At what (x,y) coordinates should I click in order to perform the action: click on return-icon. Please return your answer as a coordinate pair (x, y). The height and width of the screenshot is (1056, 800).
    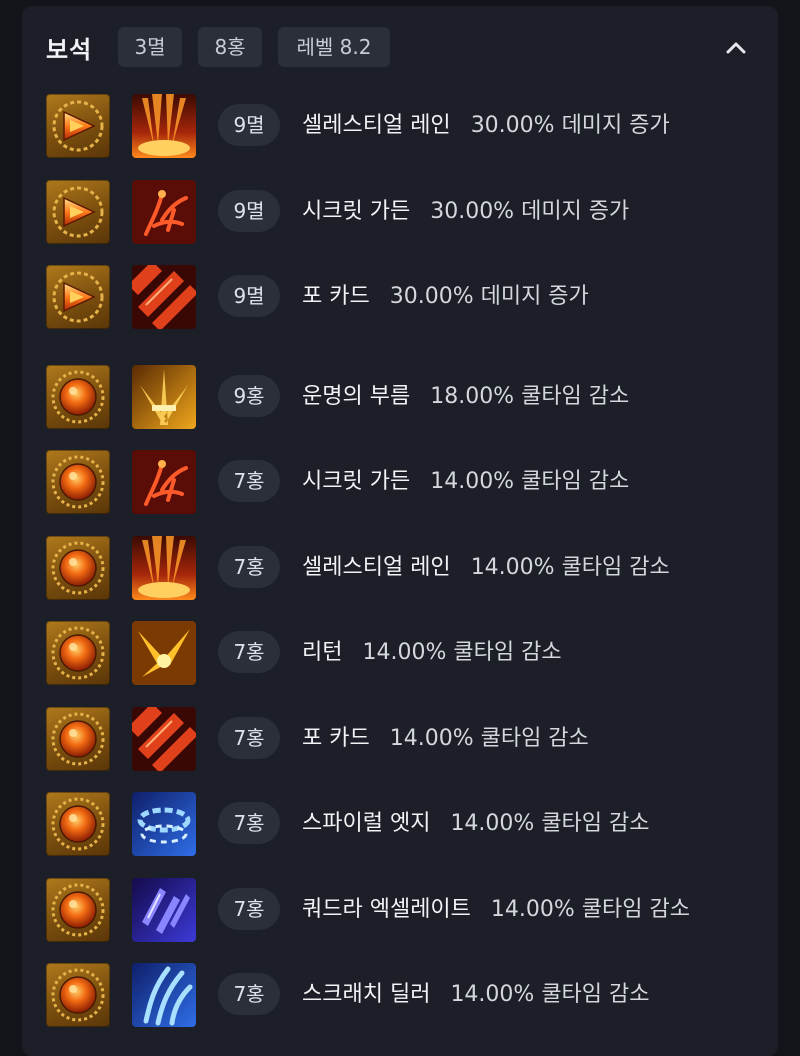
    Looking at the image, I should click on (164, 653).